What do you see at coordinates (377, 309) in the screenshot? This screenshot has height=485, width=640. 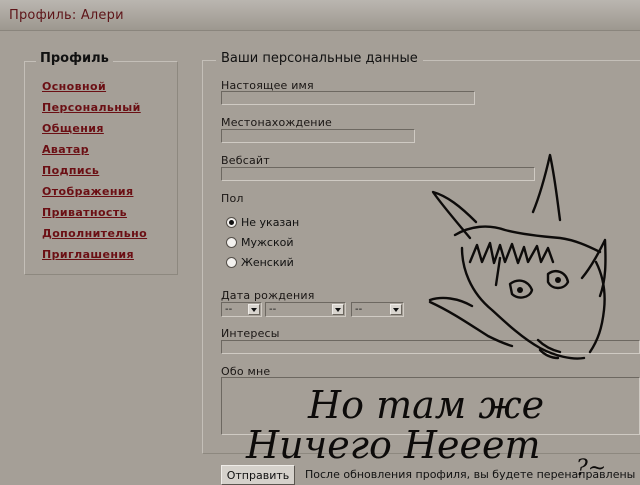 I see `birthday-year-select: --` at bounding box center [377, 309].